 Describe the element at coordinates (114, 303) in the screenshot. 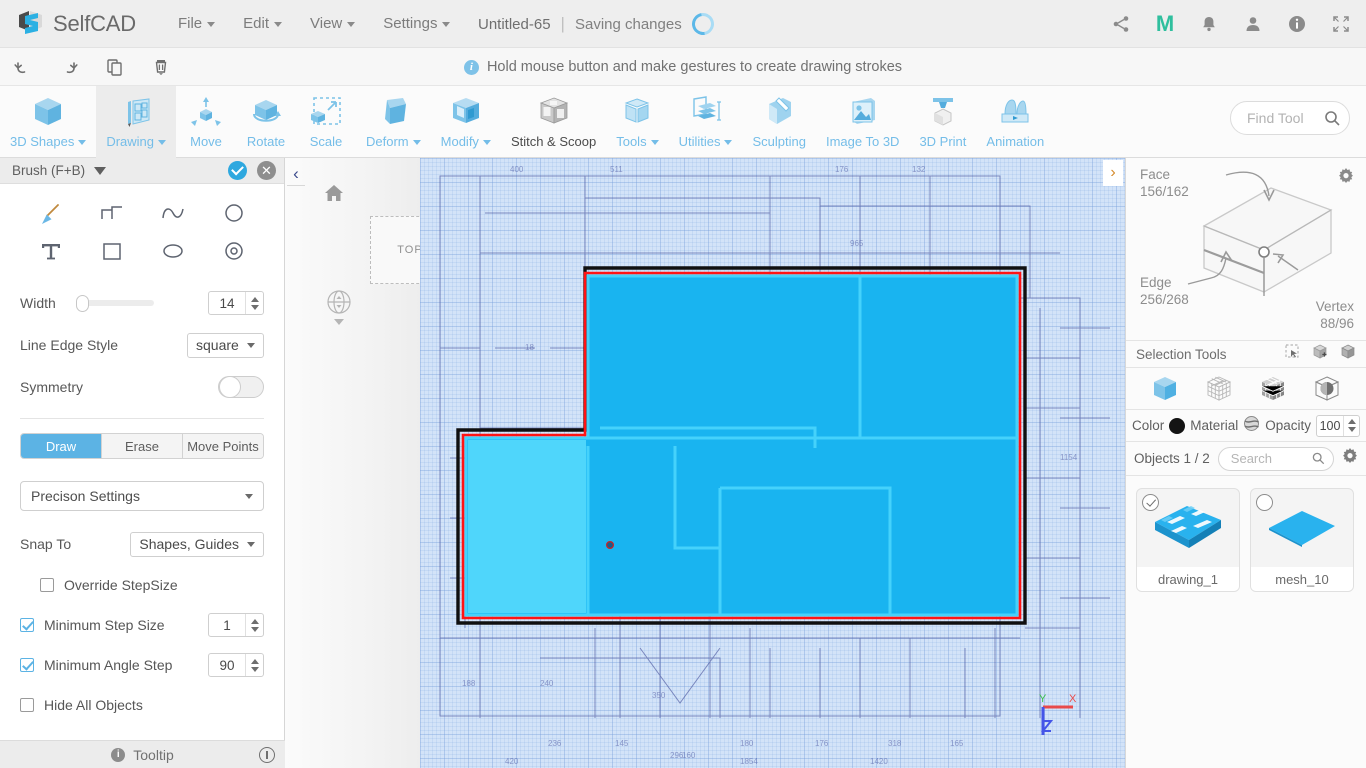

I see `width-slider` at that location.